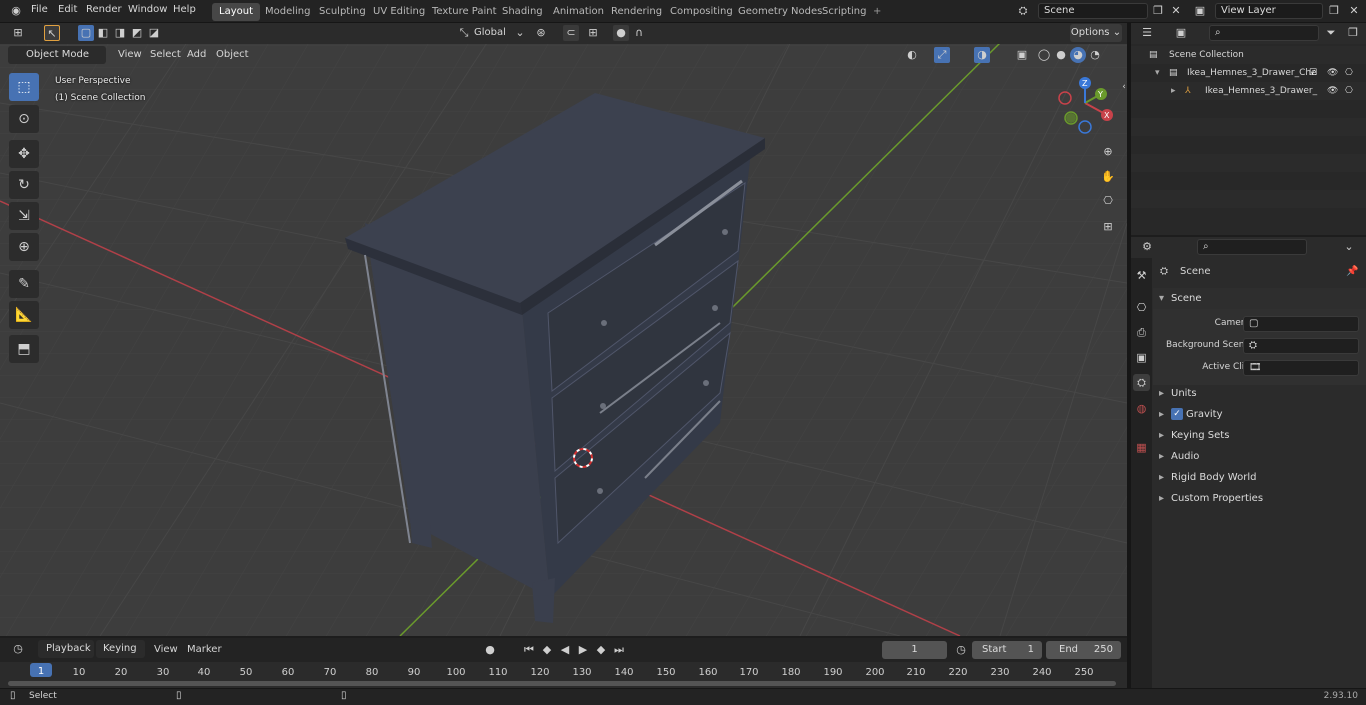 This screenshot has height=705, width=1366. Describe the element at coordinates (147, 9) in the screenshot. I see `menu-window: Window` at that location.